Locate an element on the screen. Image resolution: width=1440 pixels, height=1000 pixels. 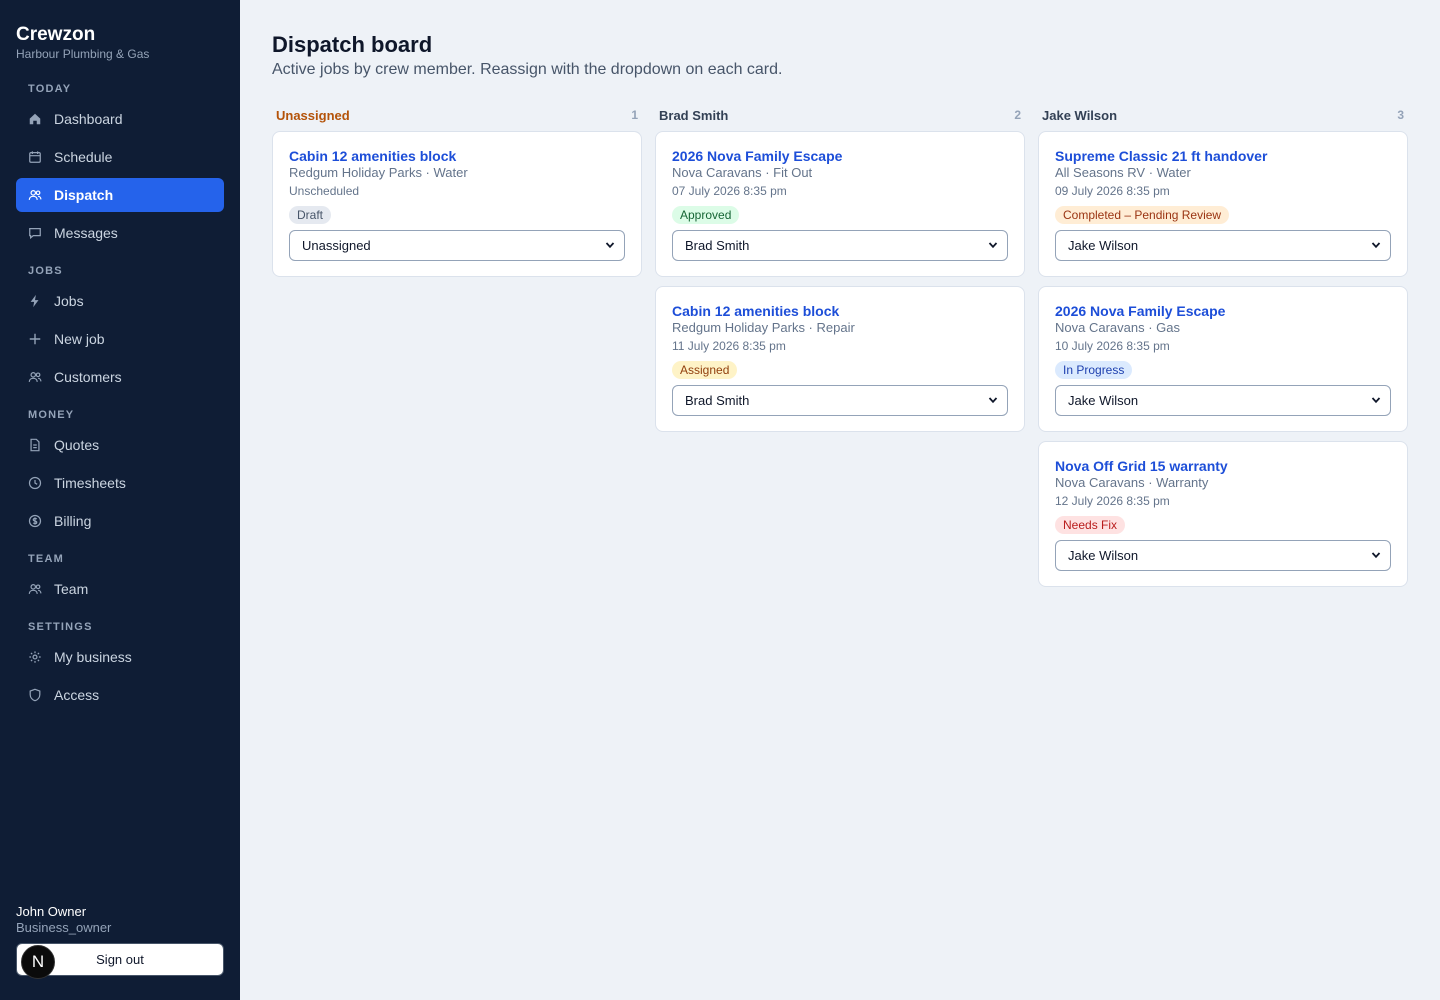
job-customer-type: Nova Caravans · Fit Out is located at coordinates (742, 172).